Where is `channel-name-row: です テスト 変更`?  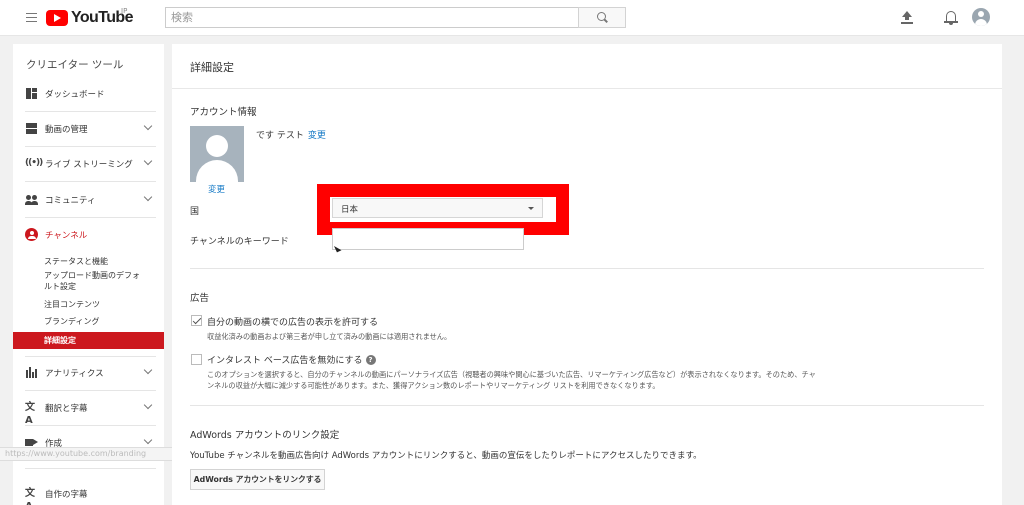
channel-name-row: です テスト 変更 is located at coordinates (291, 134).